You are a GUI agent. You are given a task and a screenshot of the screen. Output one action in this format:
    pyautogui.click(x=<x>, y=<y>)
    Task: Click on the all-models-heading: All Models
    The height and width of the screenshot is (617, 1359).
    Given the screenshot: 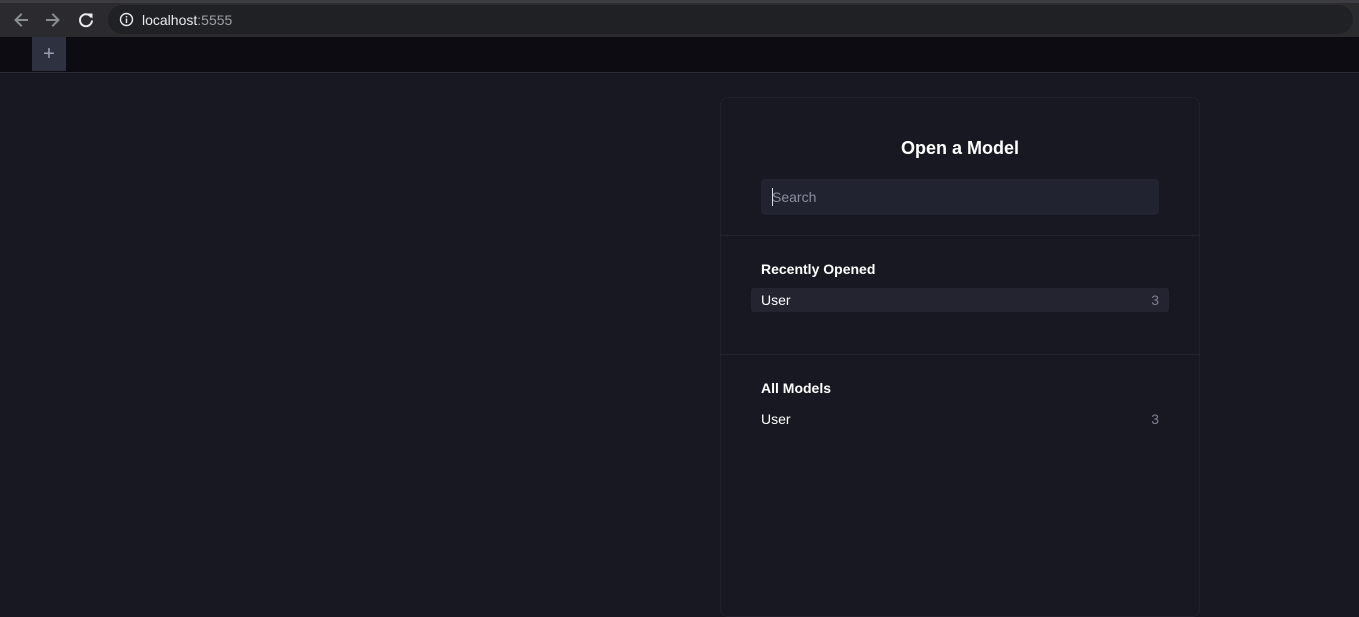 What is the action you would take?
    pyautogui.click(x=796, y=388)
    